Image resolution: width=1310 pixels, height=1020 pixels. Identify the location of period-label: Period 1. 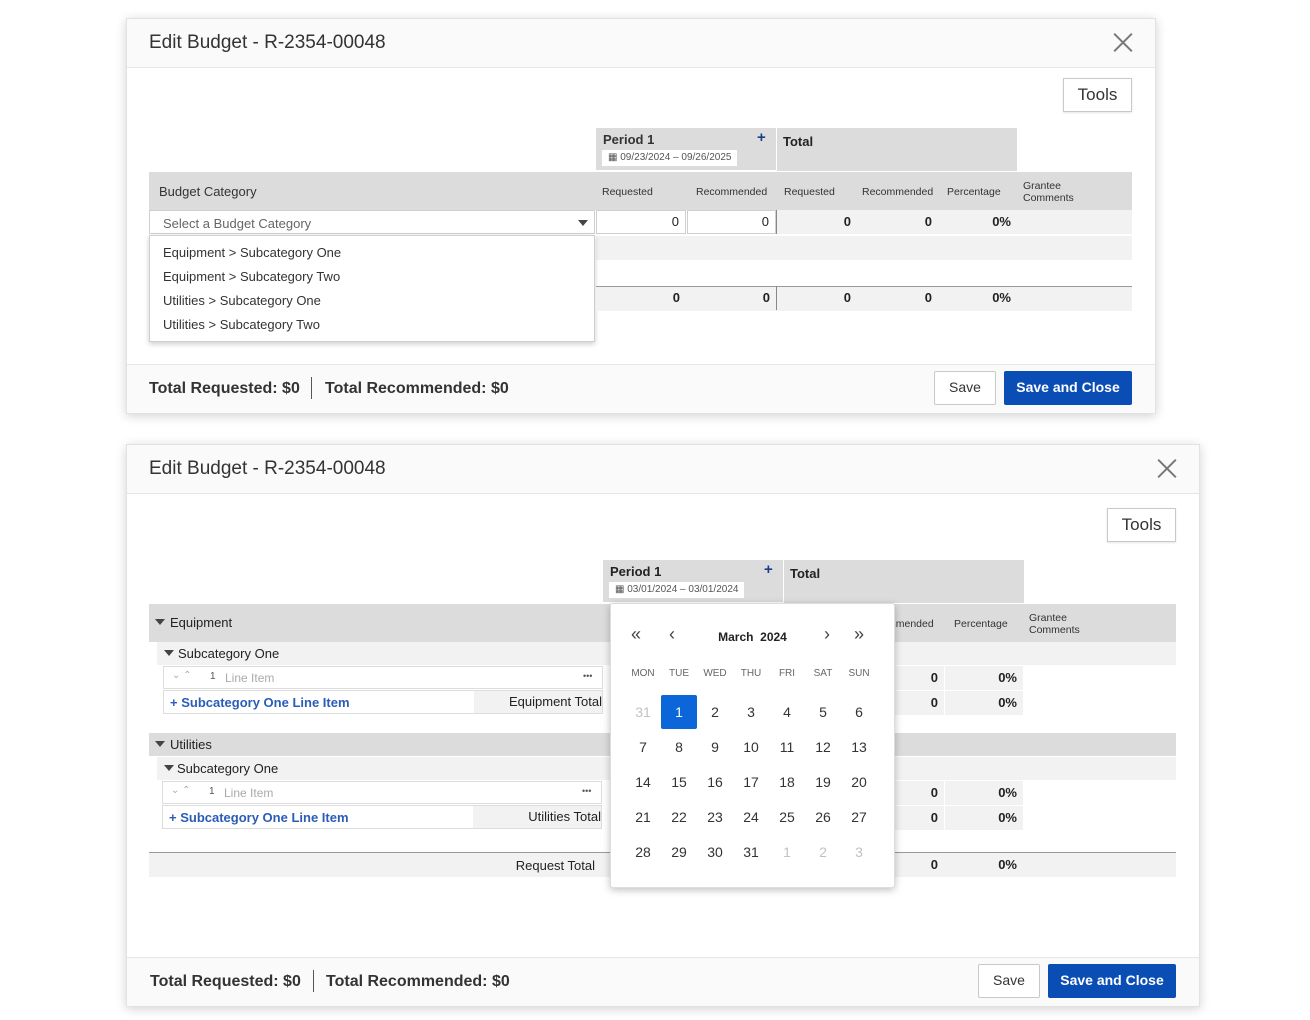
(636, 571).